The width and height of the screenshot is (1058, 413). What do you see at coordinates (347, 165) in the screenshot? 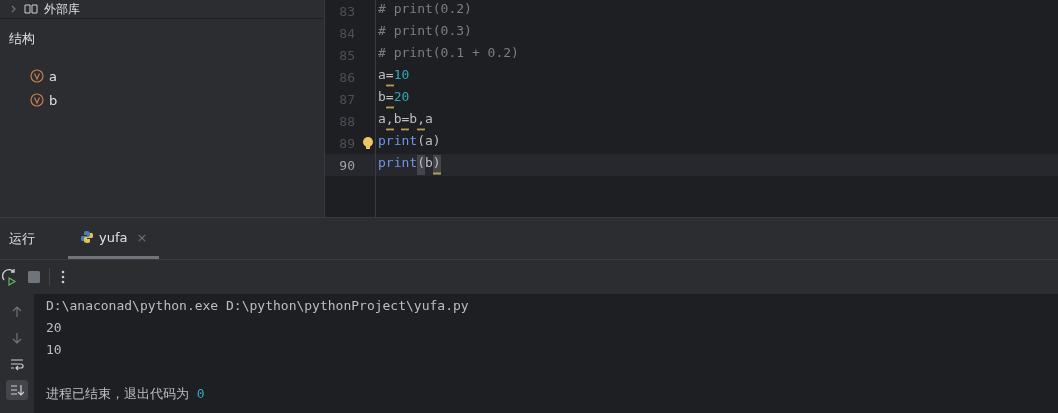
I see `line-number: 90` at bounding box center [347, 165].